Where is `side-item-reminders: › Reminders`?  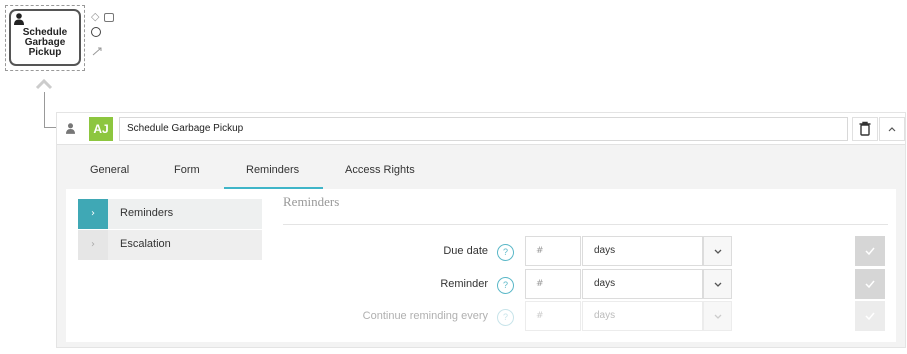
side-item-reminders: › Reminders is located at coordinates (170, 214).